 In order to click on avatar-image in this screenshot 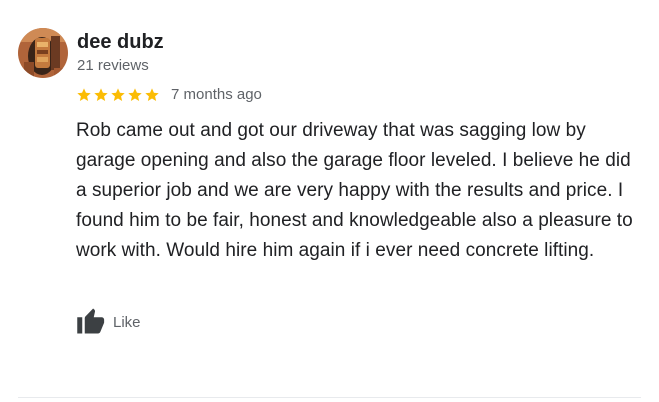, I will do `click(43, 53)`.